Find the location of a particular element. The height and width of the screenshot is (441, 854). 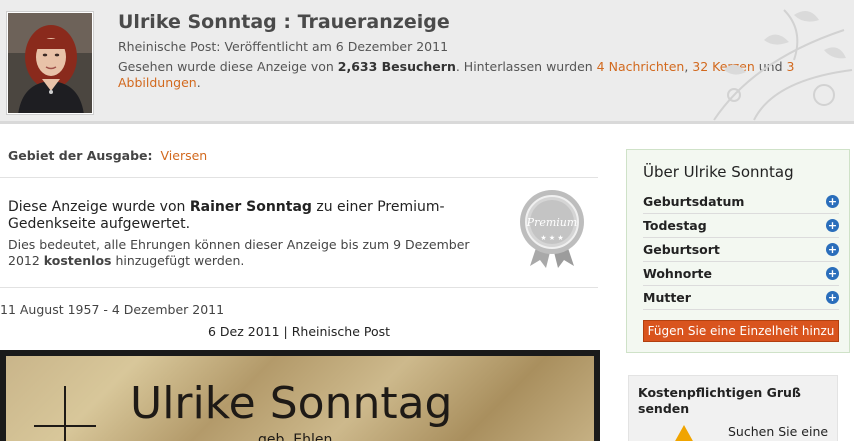

greeting-text: Suchen Sie eine is located at coordinates (778, 431).